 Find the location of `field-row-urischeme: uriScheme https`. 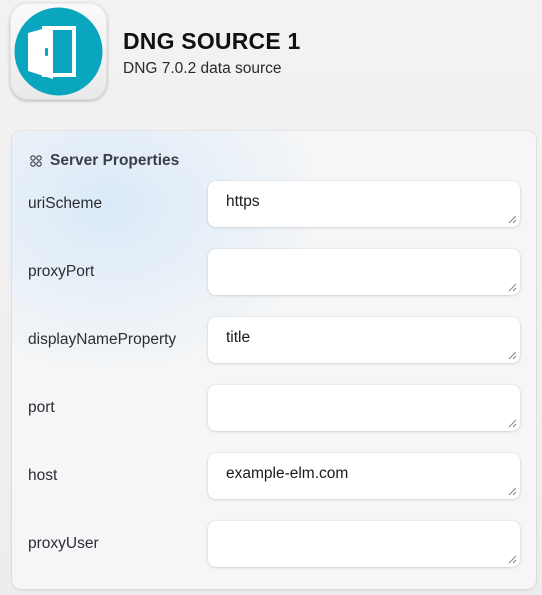

field-row-urischeme: uriScheme https is located at coordinates (274, 204).